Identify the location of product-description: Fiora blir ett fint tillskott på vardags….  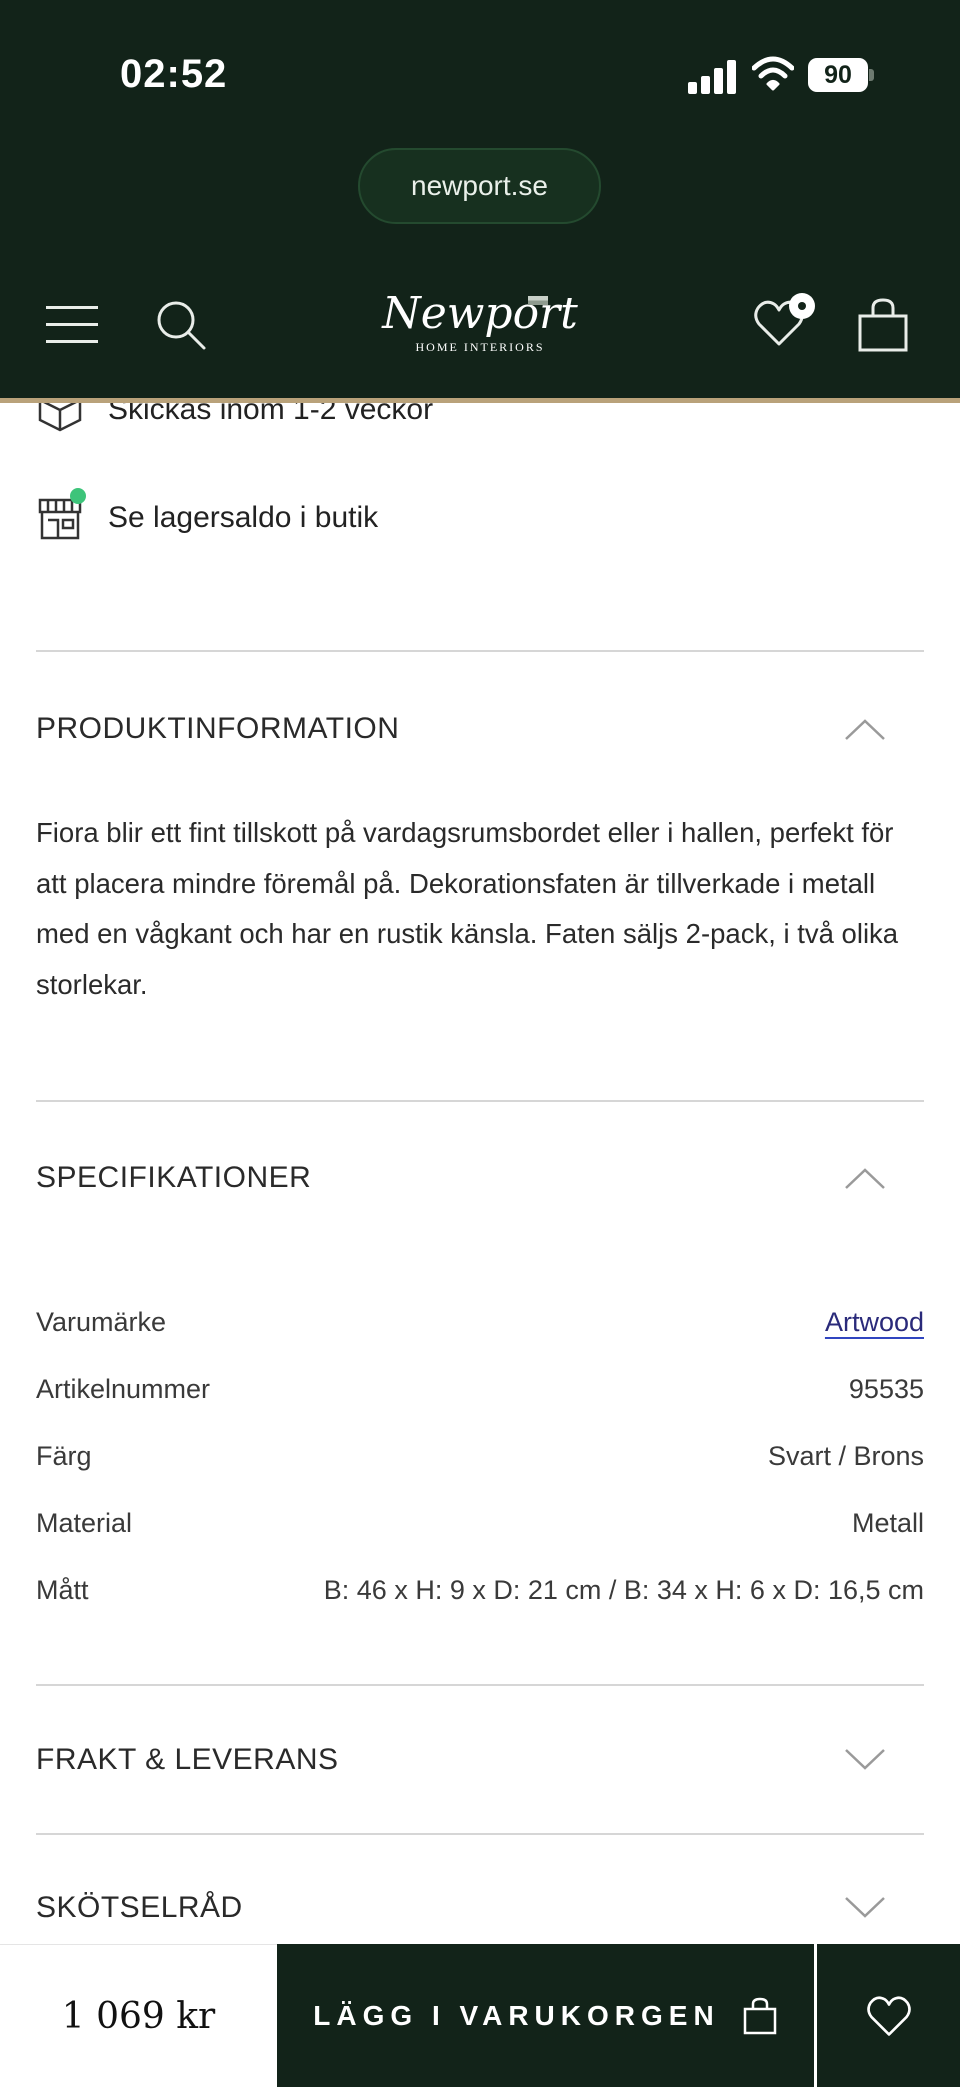
(481, 909).